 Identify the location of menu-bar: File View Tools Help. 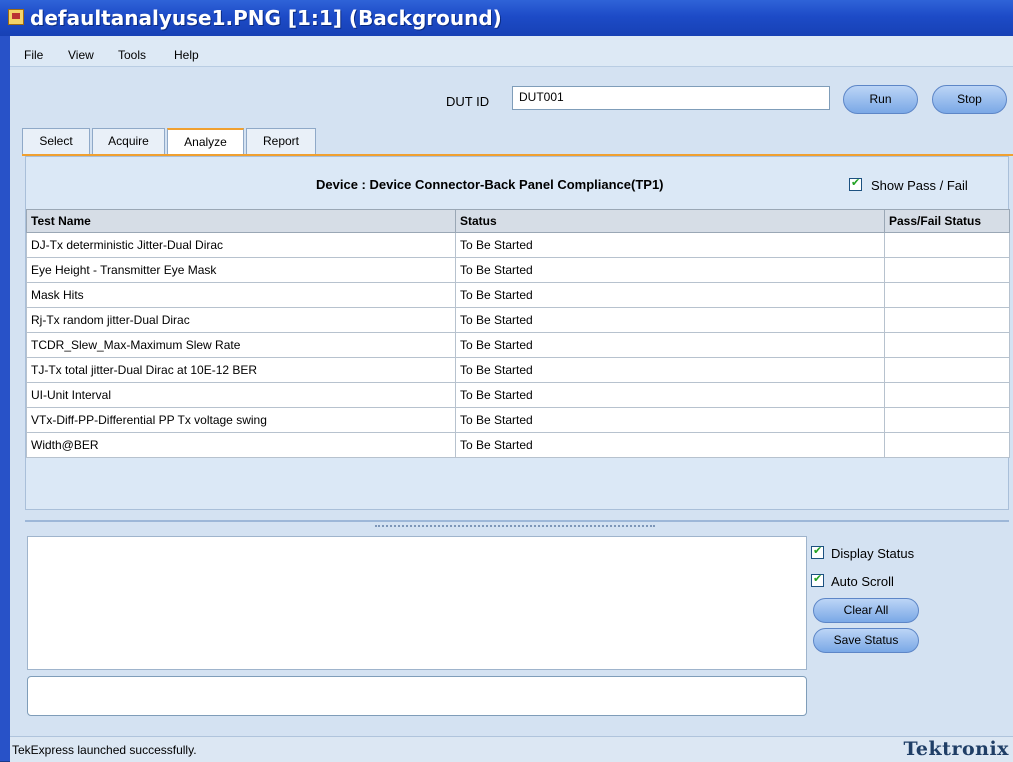
(511, 51).